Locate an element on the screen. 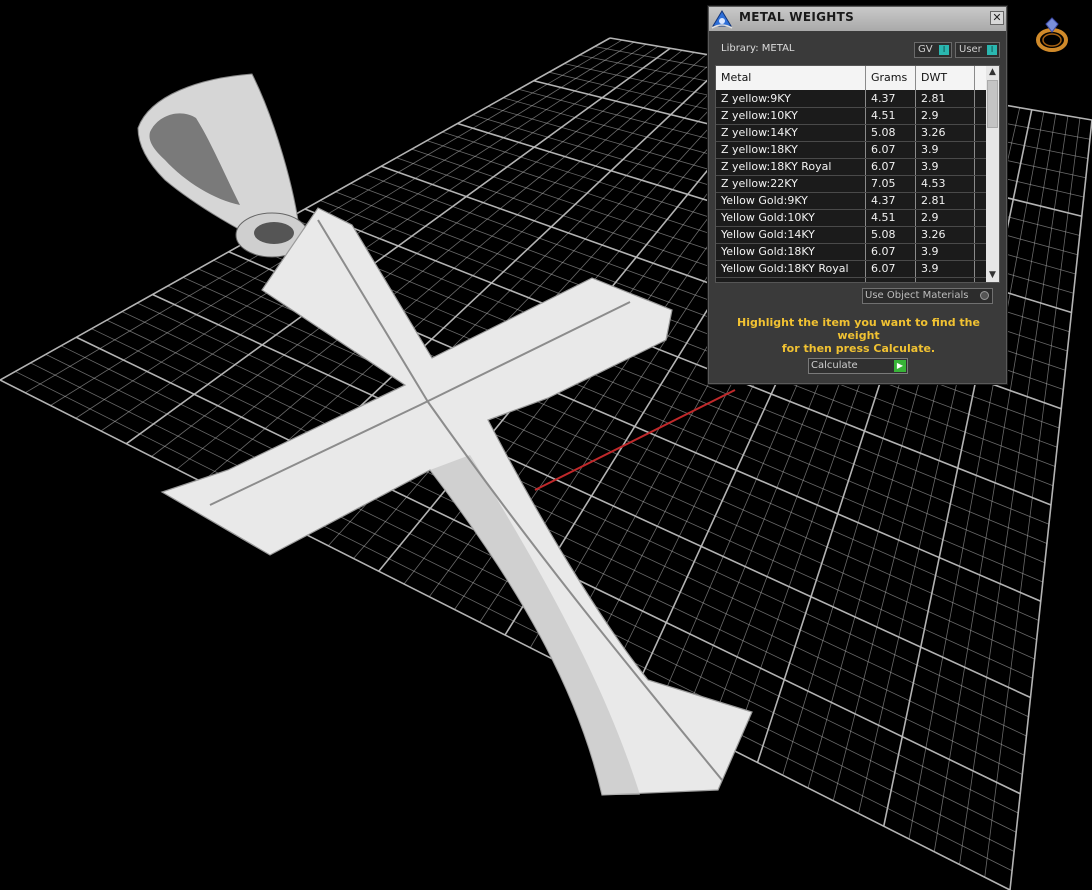 This screenshot has width=1092, height=890. cell-metal: Yellow Gold:10KY is located at coordinates (768, 217).